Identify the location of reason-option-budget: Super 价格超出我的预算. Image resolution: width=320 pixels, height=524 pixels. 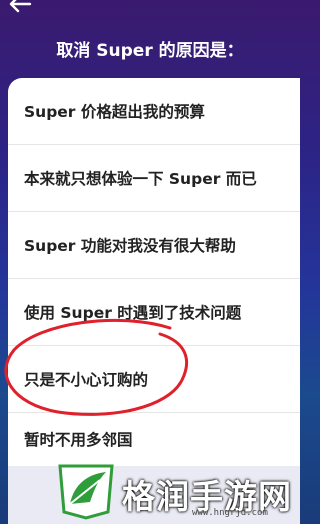
(154, 111).